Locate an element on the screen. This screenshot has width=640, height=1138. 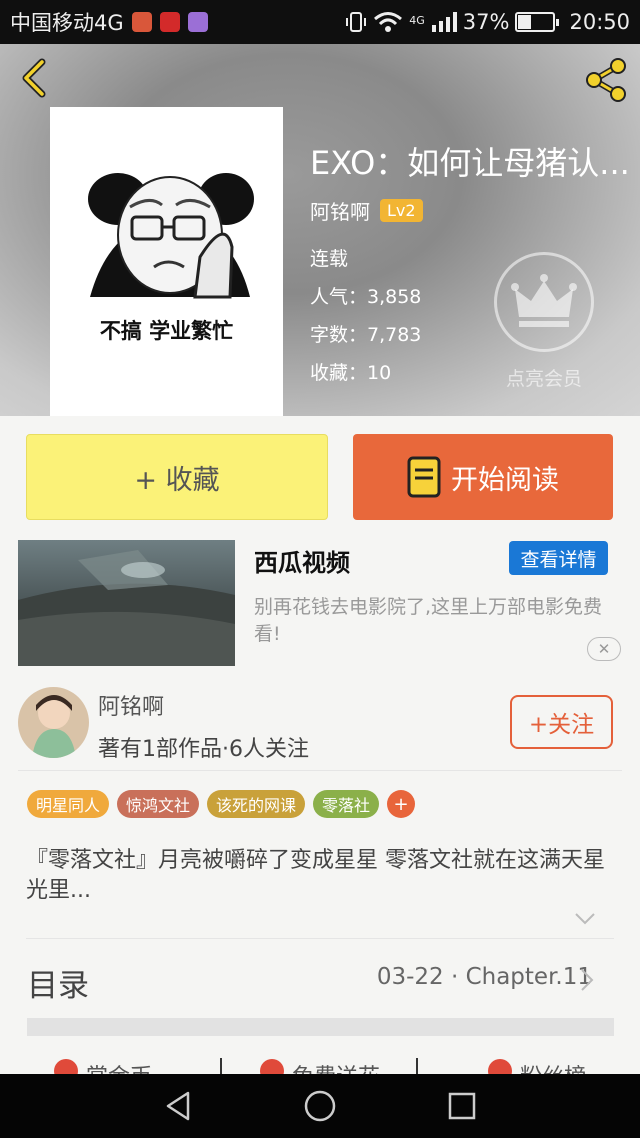
start-reading-label: 开始阅读 is located at coordinates (505, 480).